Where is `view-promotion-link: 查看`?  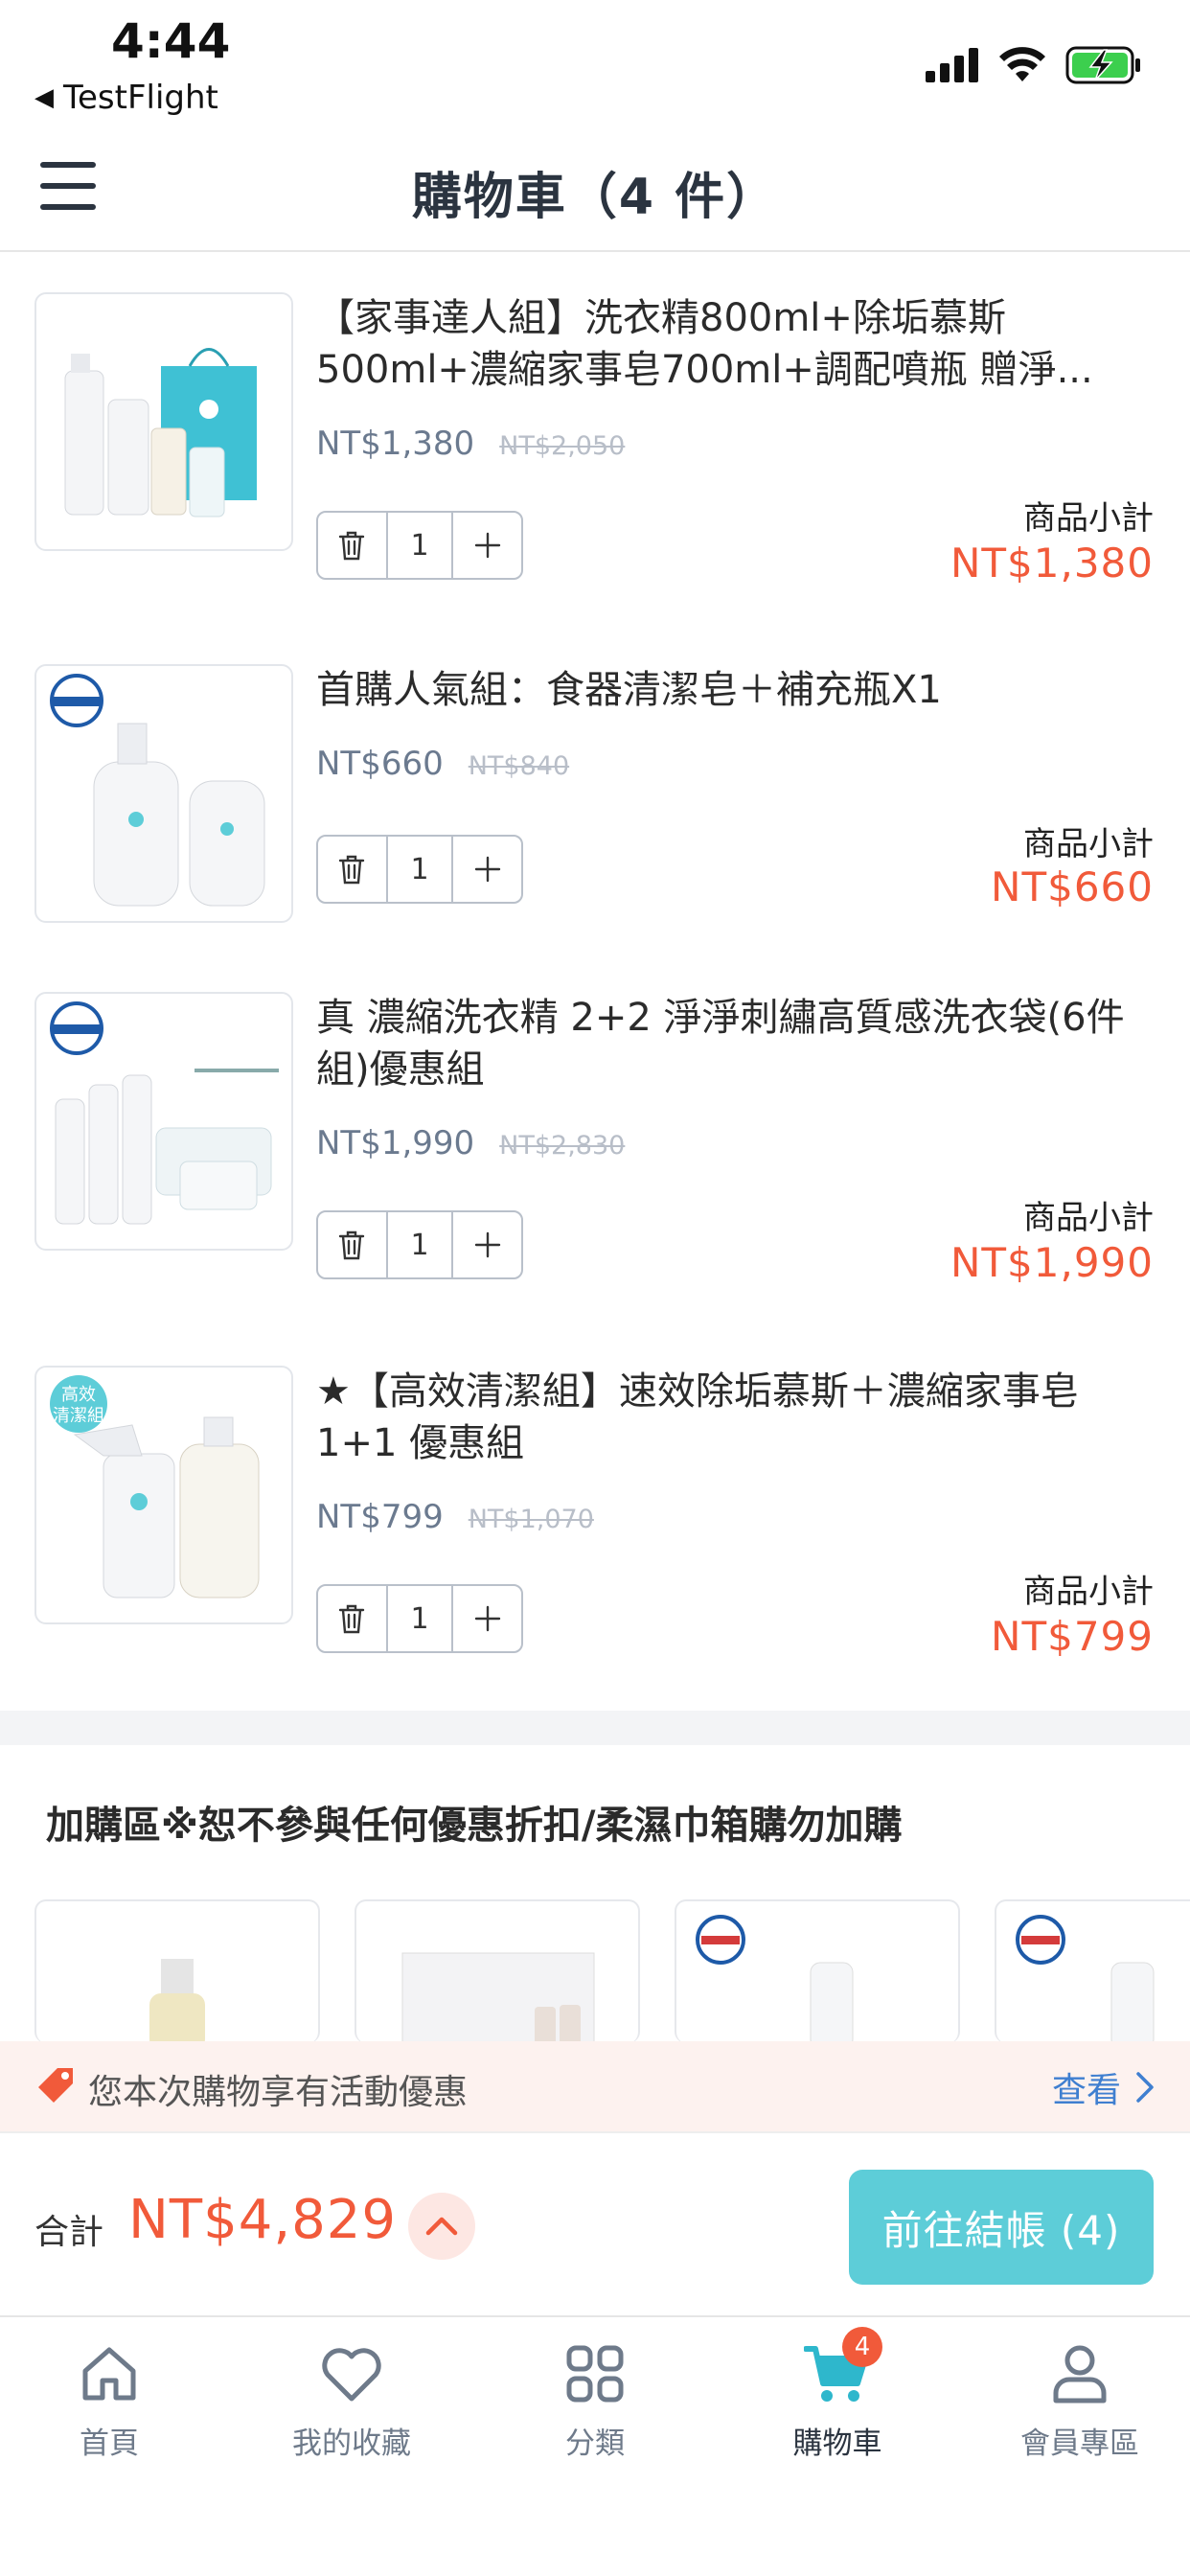 view-promotion-link: 查看 is located at coordinates (1104, 2087).